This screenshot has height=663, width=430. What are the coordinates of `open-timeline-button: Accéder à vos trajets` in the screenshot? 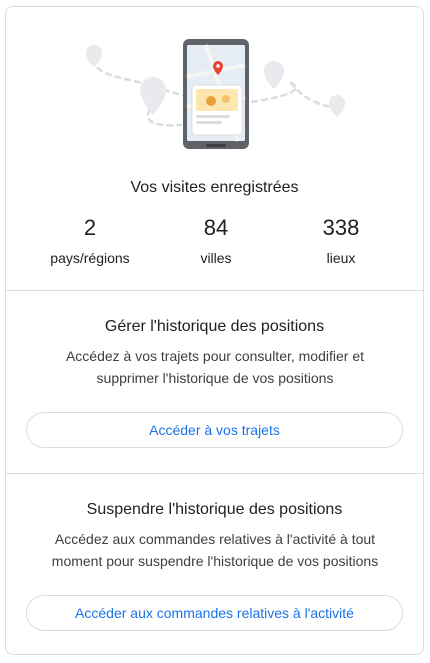 It's located at (214, 430).